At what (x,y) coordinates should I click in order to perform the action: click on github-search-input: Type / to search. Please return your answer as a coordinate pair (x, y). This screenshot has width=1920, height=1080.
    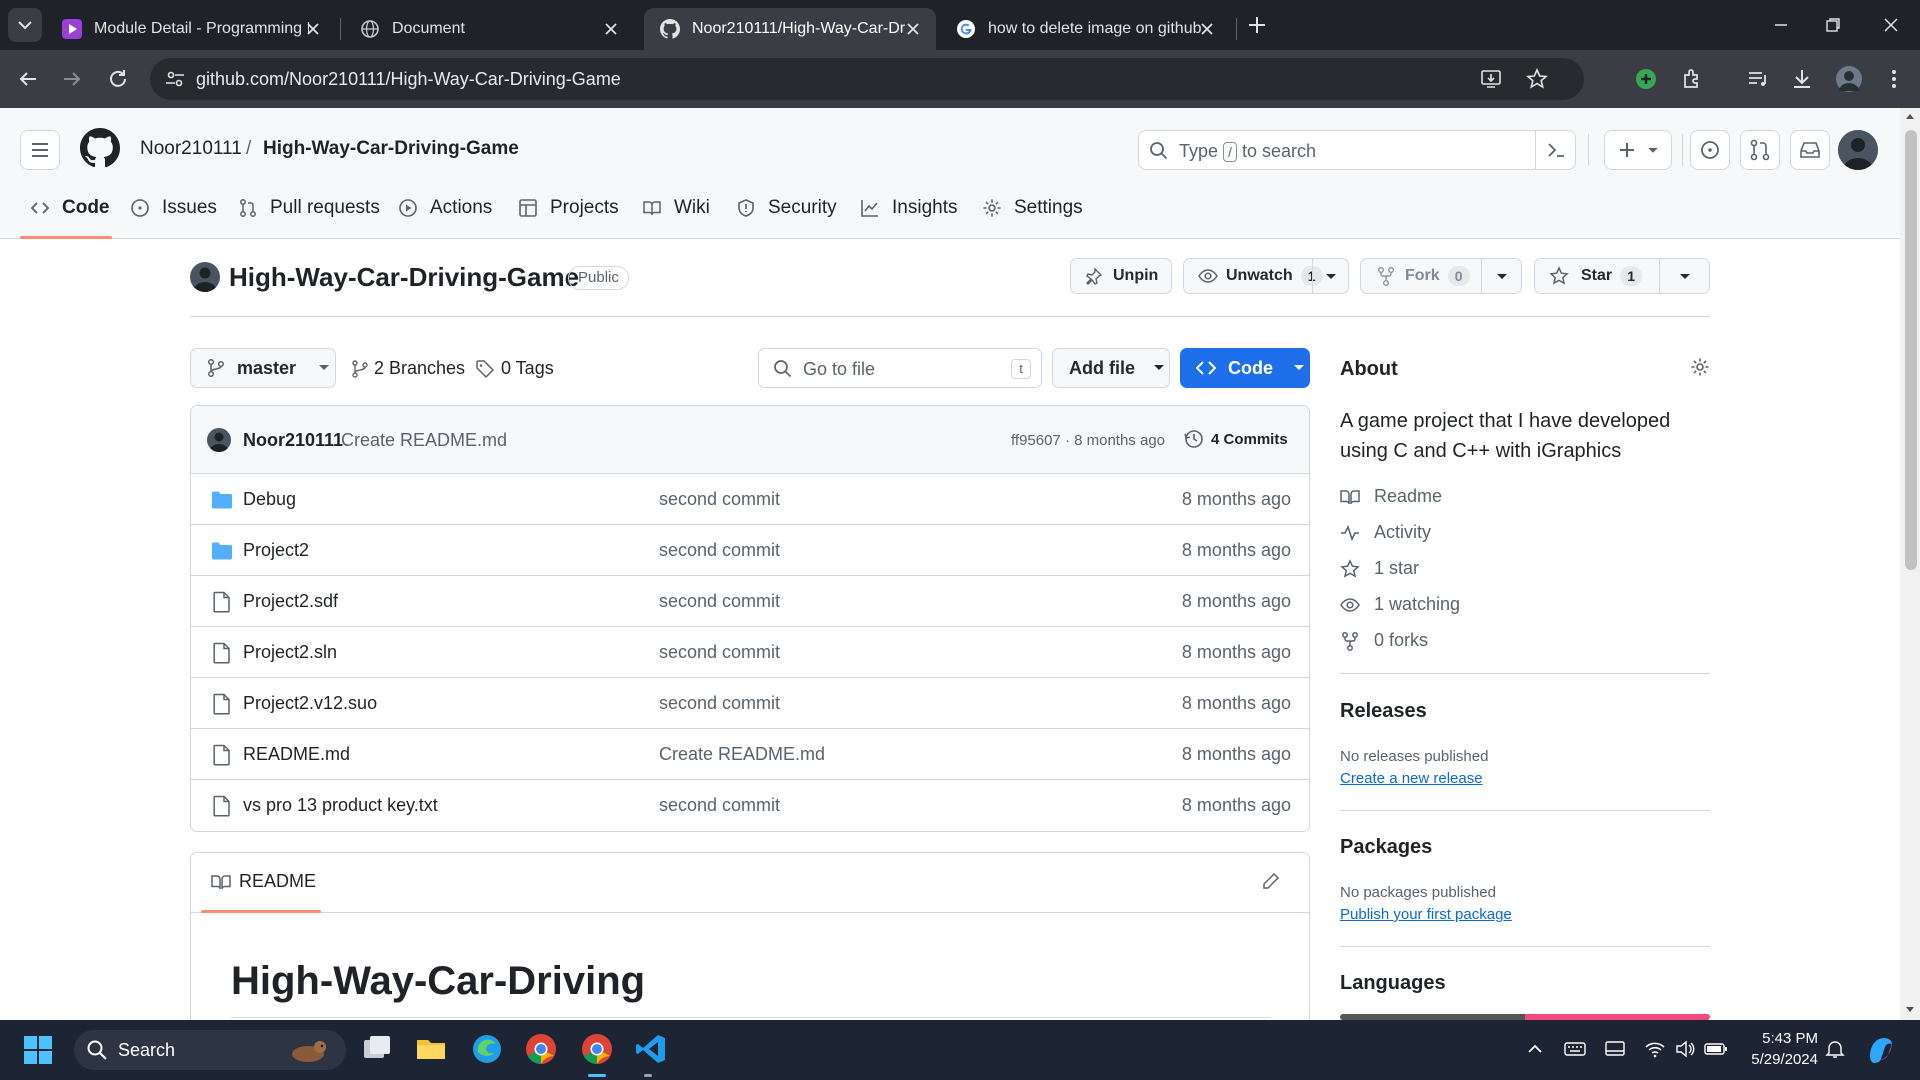
    Looking at the image, I should click on (1357, 150).